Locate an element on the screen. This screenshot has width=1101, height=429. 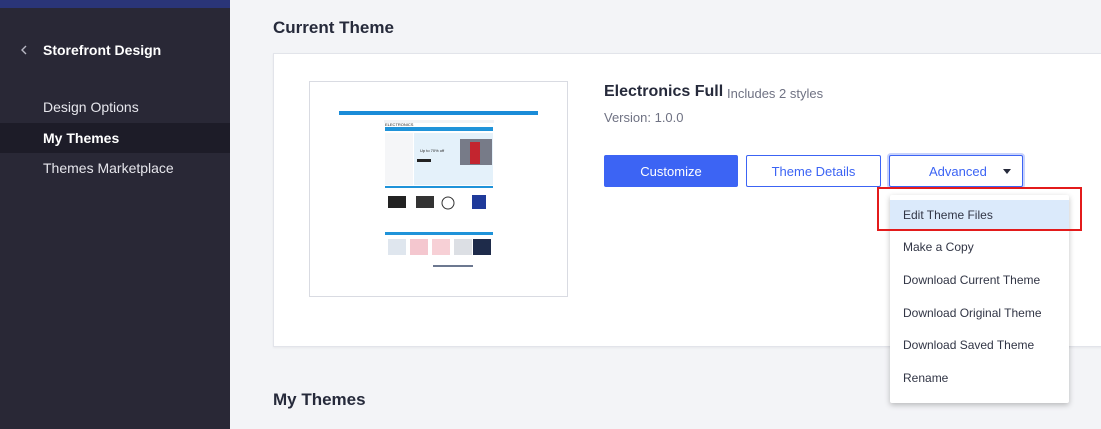
sidebar-item-themes-marketplace: Themes Marketplace is located at coordinates (115, 168).